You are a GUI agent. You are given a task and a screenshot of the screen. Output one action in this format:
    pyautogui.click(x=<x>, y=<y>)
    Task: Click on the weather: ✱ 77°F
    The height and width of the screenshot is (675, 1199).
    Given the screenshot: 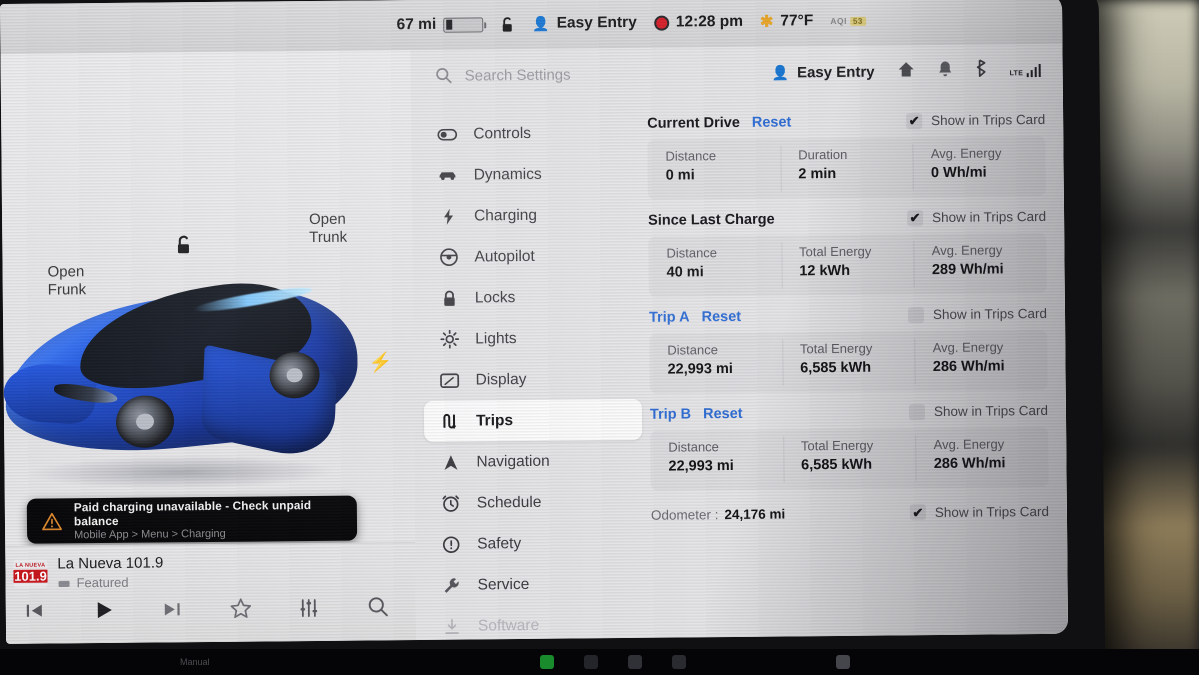 What is the action you would take?
    pyautogui.click(x=787, y=21)
    